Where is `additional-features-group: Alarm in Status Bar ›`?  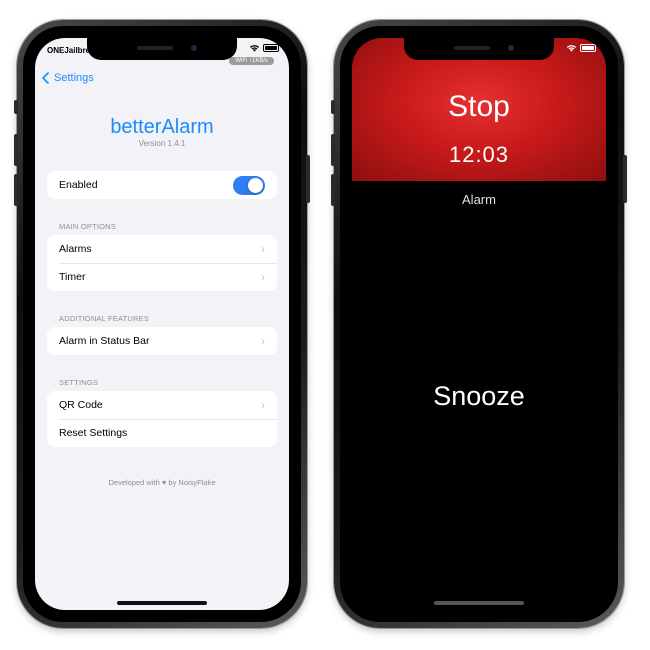
additional-features-group: Alarm in Status Bar › is located at coordinates (162, 341).